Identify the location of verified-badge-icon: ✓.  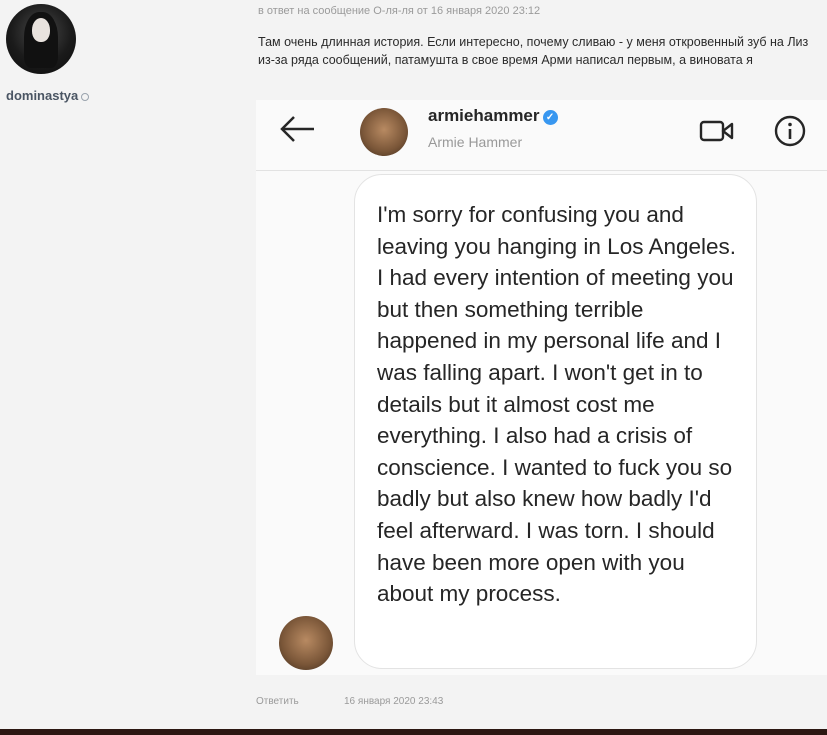
(550, 117).